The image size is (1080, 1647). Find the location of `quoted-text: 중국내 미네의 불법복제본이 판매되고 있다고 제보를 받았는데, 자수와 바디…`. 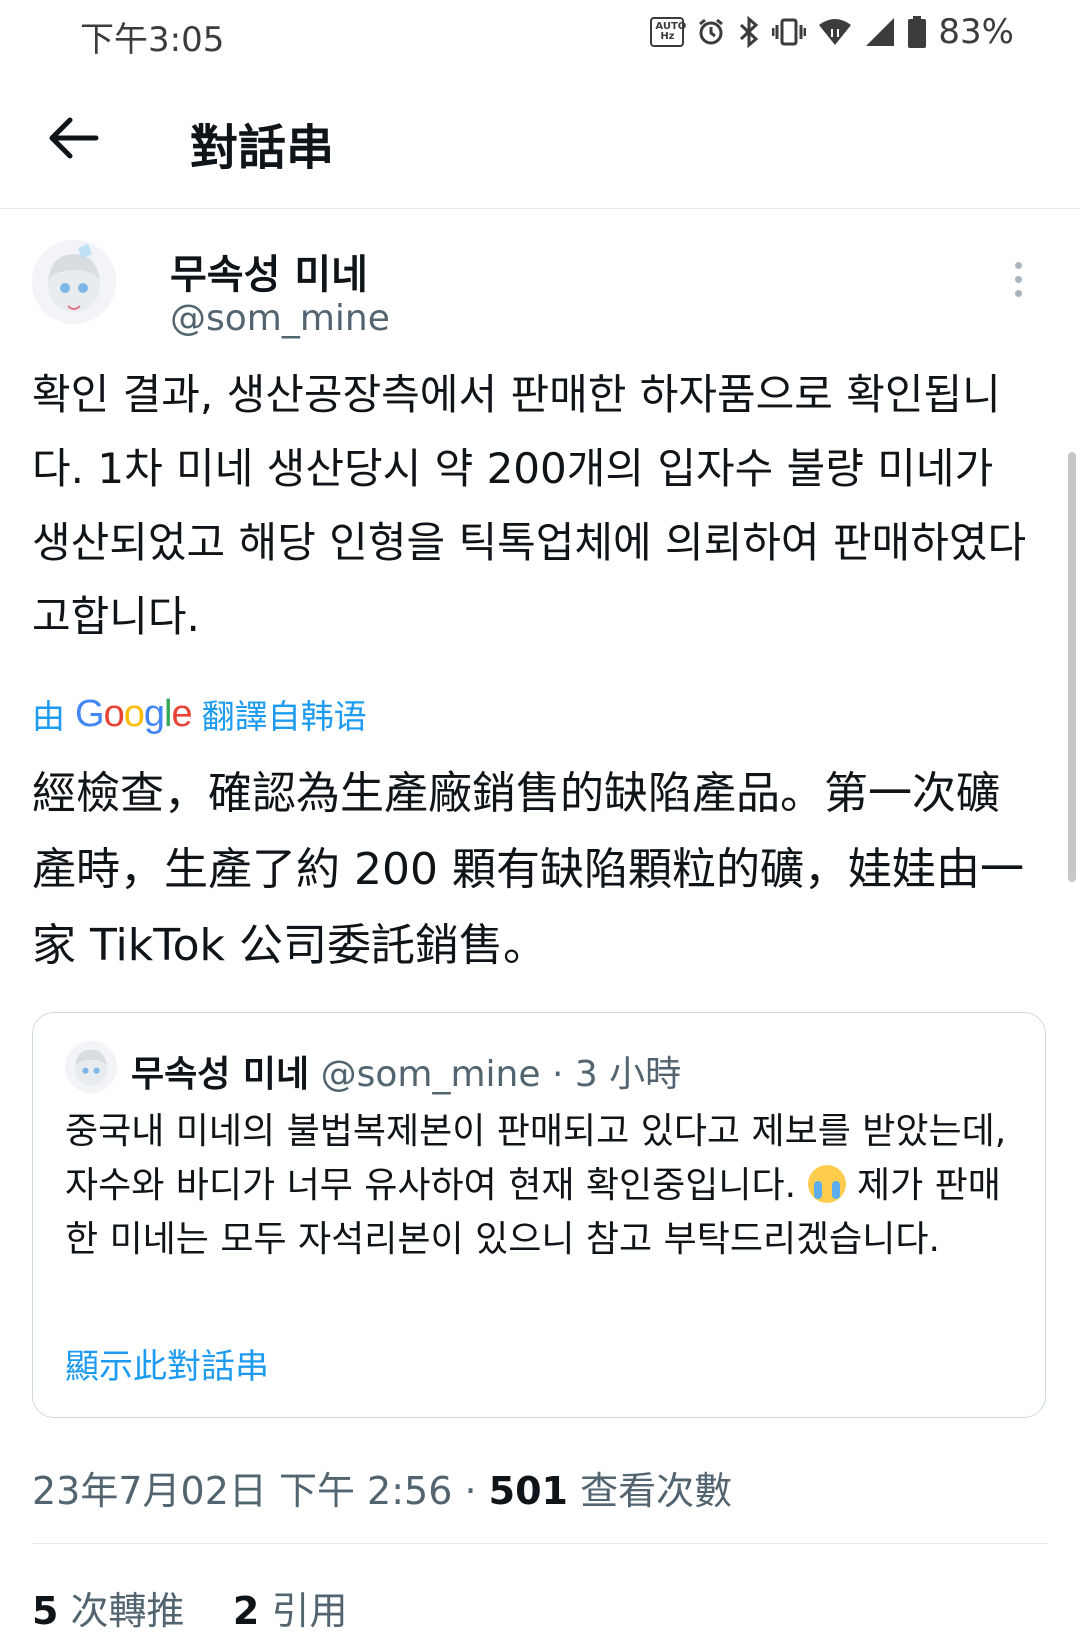

quoted-text: 중국내 미네의 불법복제본이 판매되고 있다고 제보를 받았는데, 자수와 바디… is located at coordinates (545, 1186).